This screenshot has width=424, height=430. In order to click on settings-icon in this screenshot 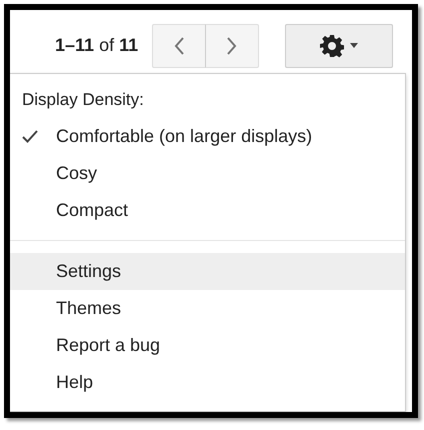, I will do `click(332, 46)`.